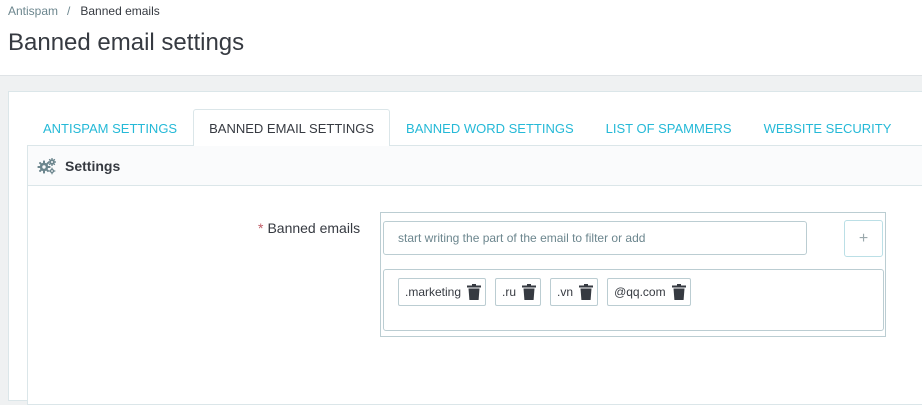 The height and width of the screenshot is (405, 922). I want to click on banned-email-label: @qq.com, so click(640, 292).